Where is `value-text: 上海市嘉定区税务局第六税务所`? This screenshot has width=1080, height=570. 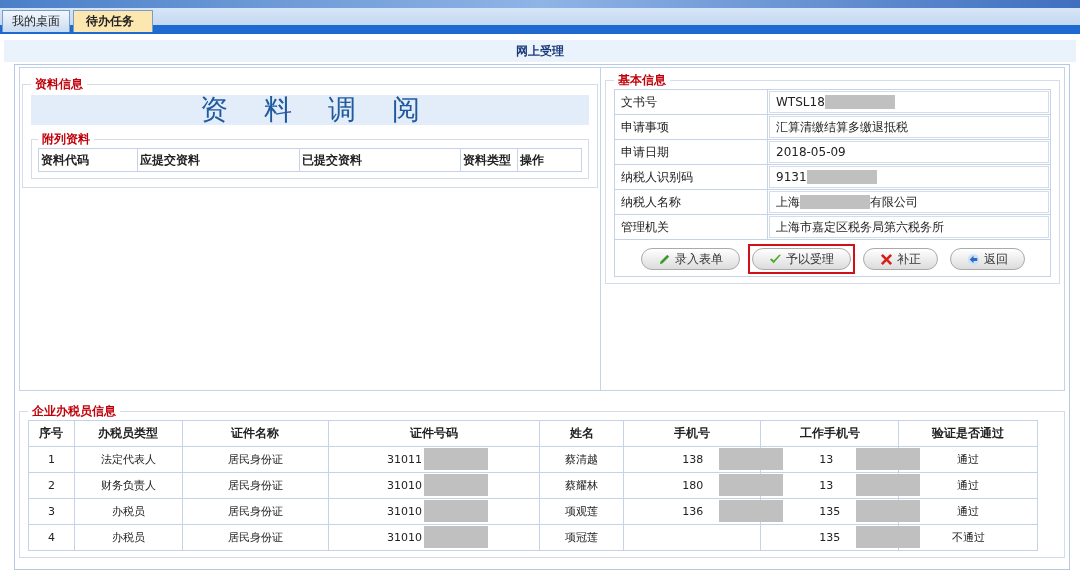 value-text: 上海市嘉定区税务局第六税务所 is located at coordinates (860, 227).